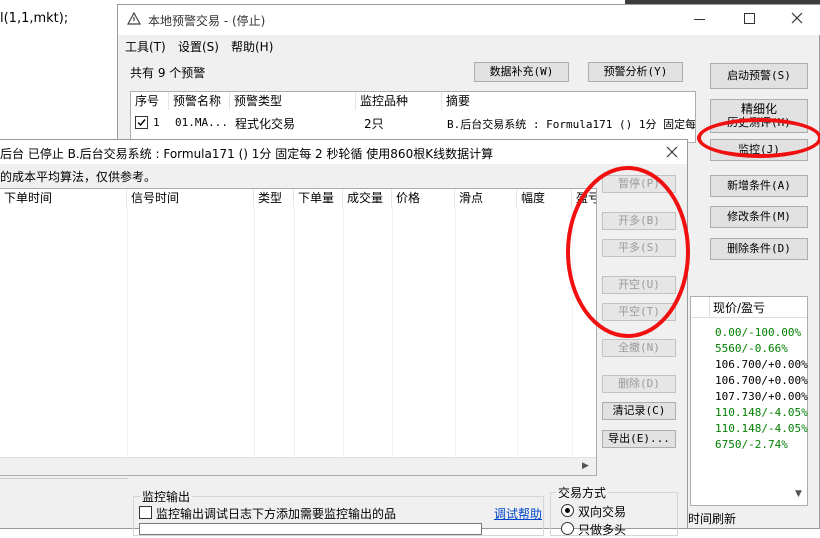 Image resolution: width=820 pixels, height=538 pixels. Describe the element at coordinates (145, 512) in the screenshot. I see `debug-log-checkbox` at that location.